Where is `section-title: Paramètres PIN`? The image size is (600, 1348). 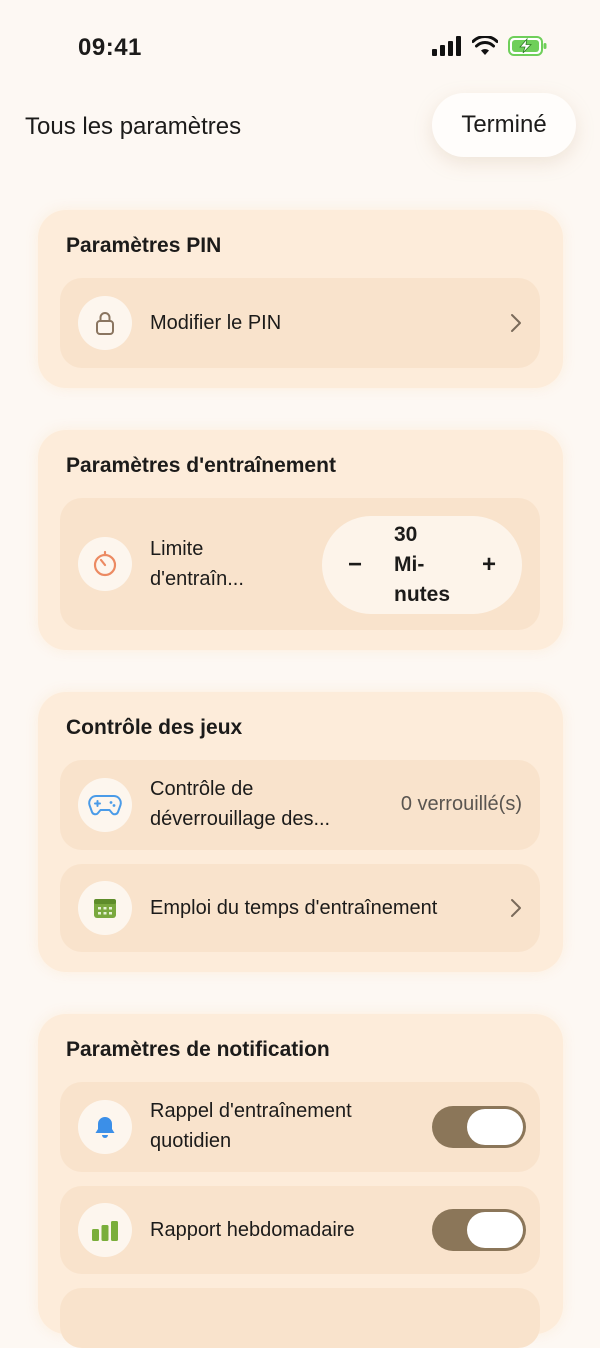 section-title: Paramètres PIN is located at coordinates (144, 245).